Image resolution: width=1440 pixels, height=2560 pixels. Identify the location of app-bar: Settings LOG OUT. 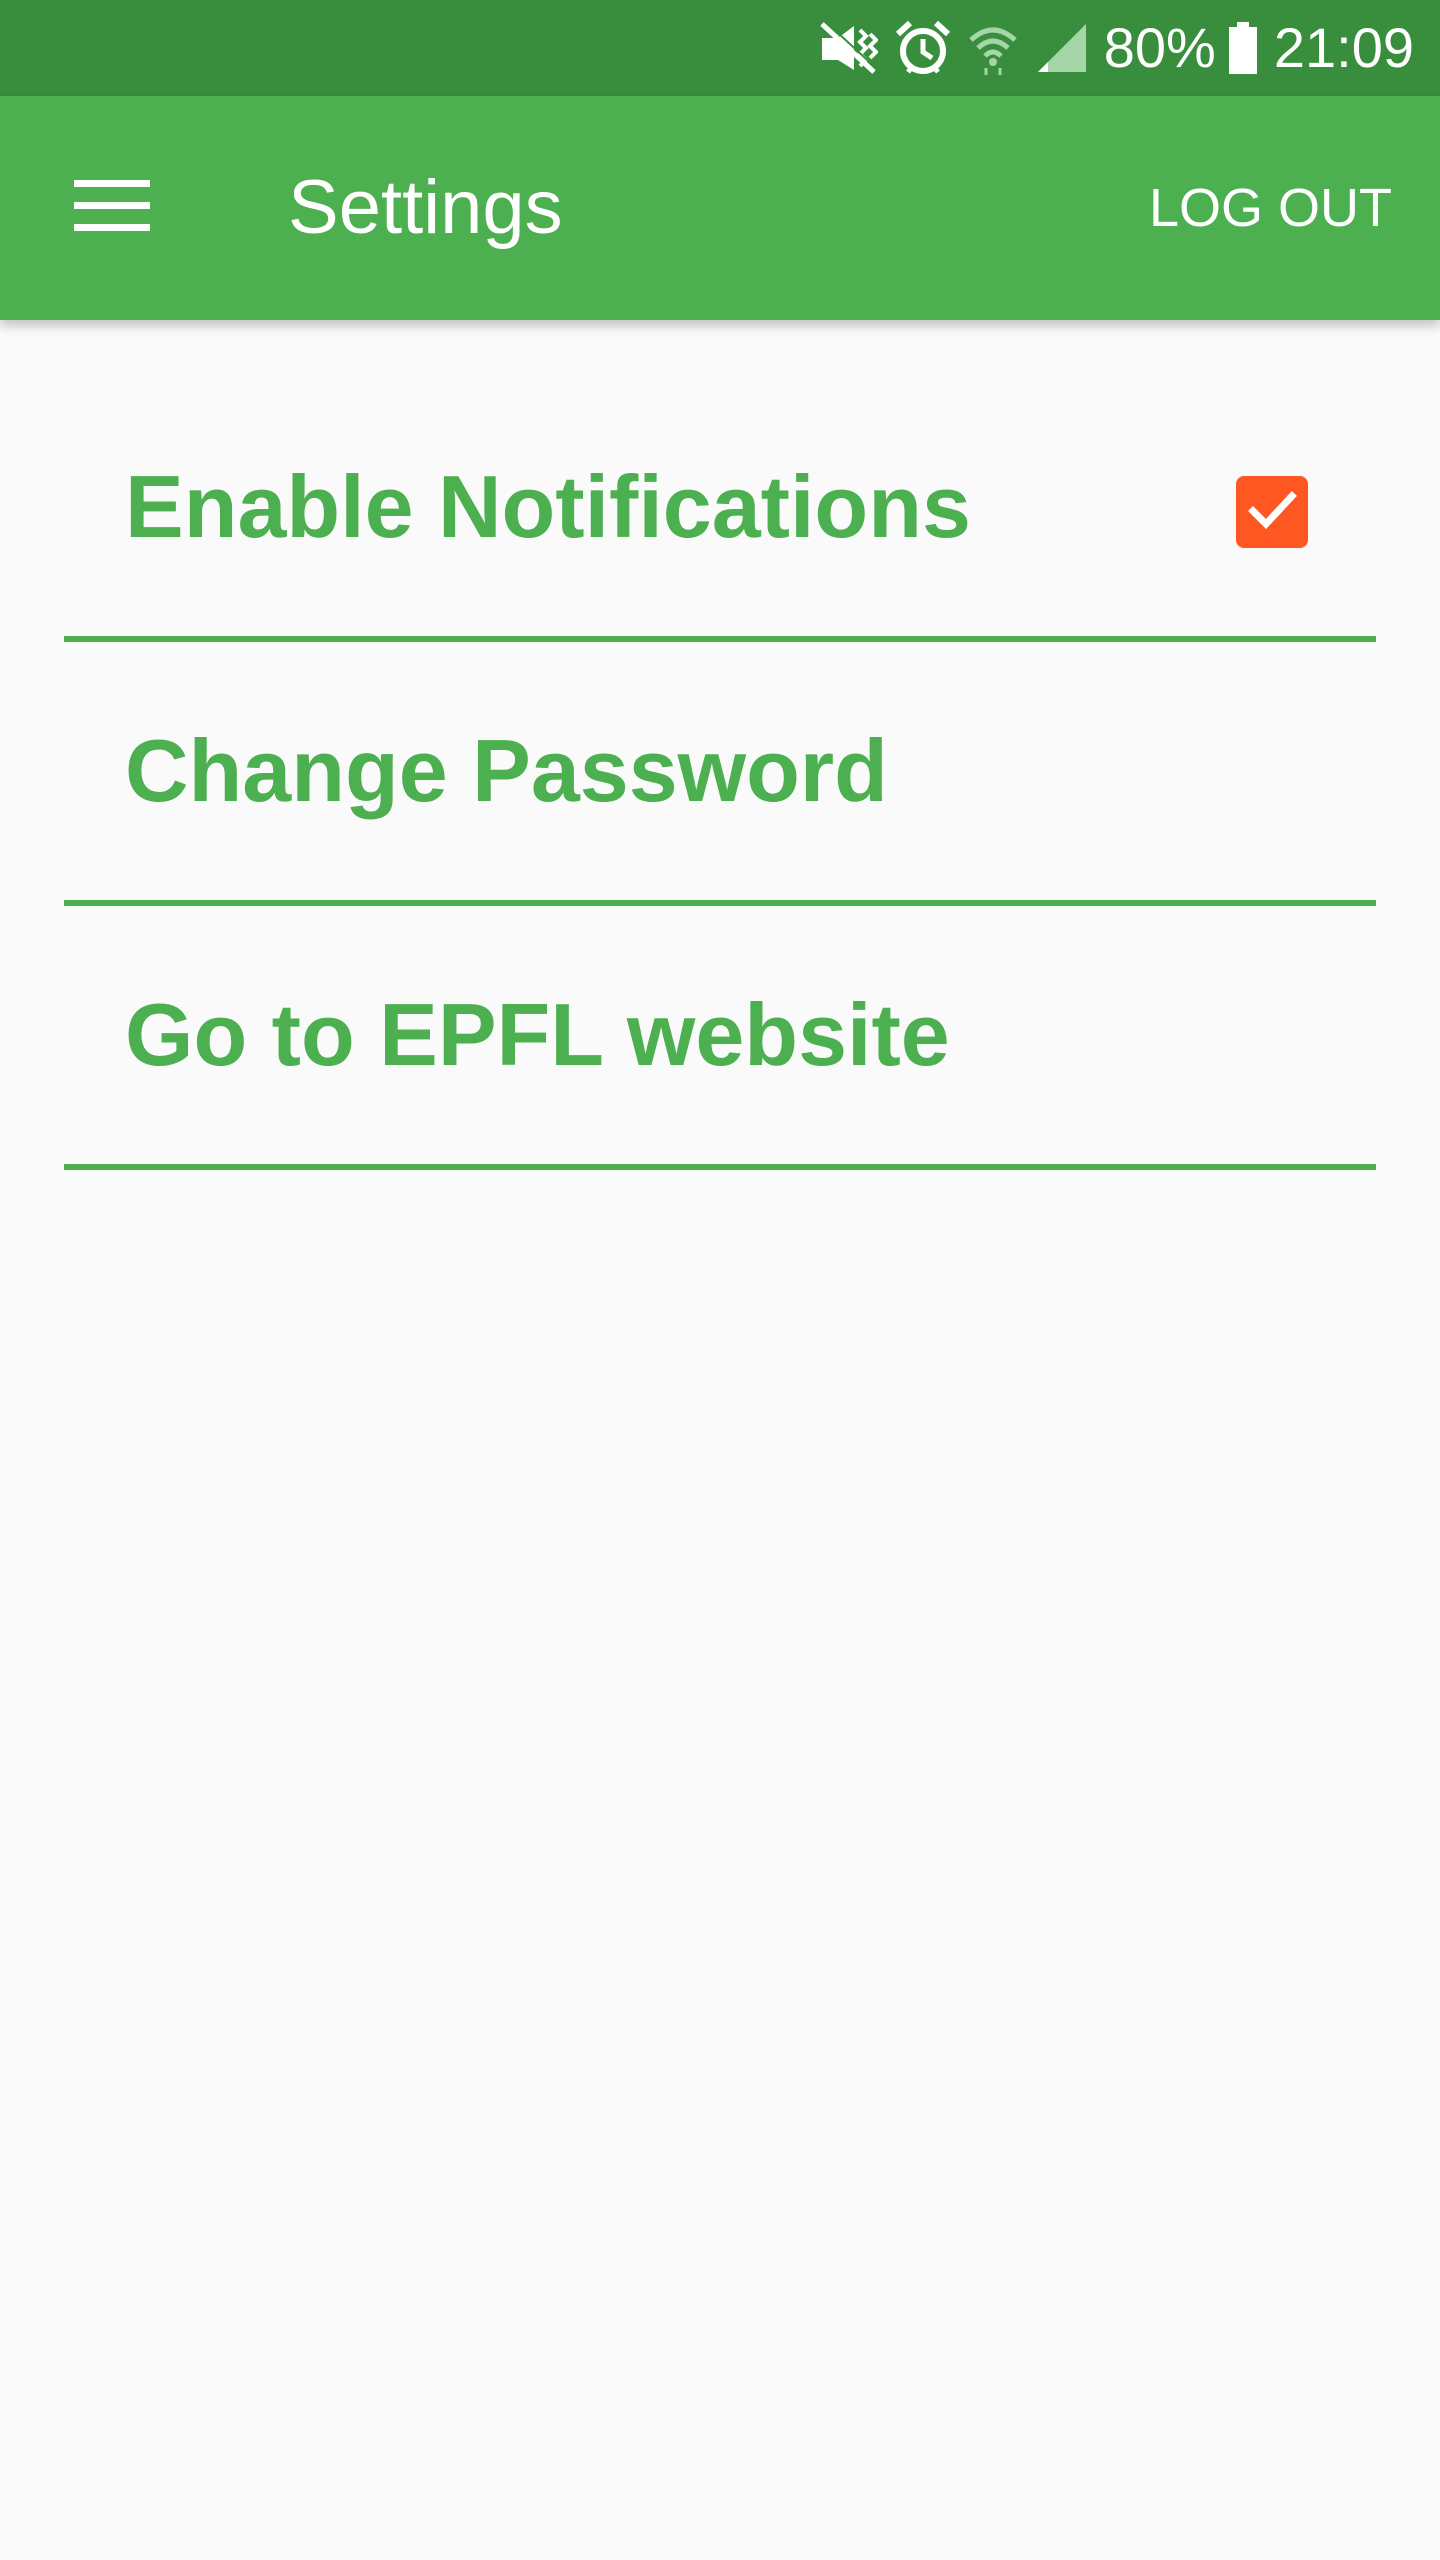
(720, 208).